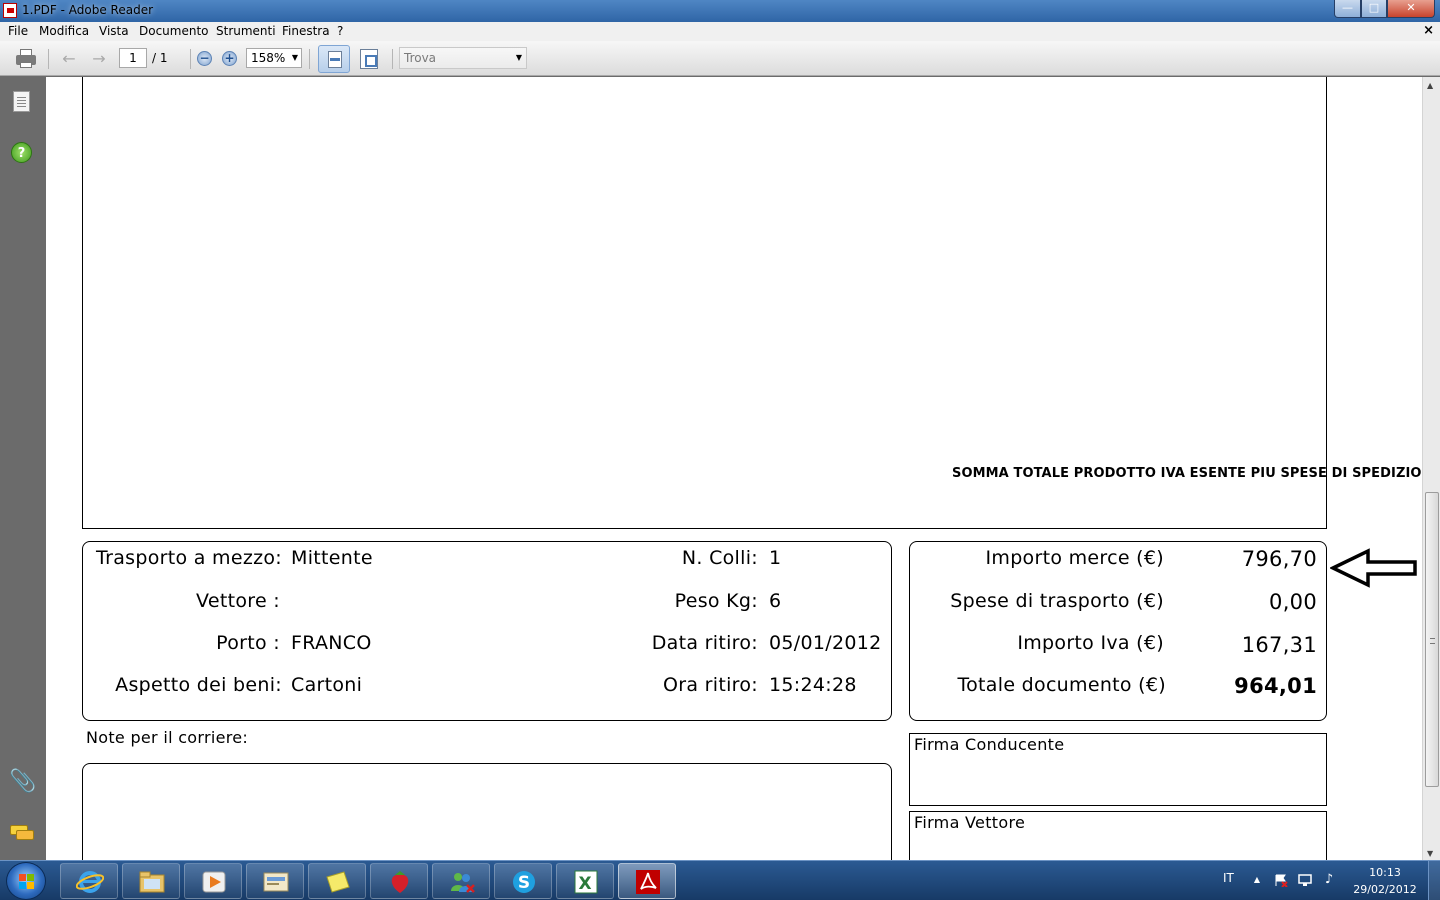 The height and width of the screenshot is (900, 1440). I want to click on ora-ritiro-label: Ora ritiro:, so click(710, 685).